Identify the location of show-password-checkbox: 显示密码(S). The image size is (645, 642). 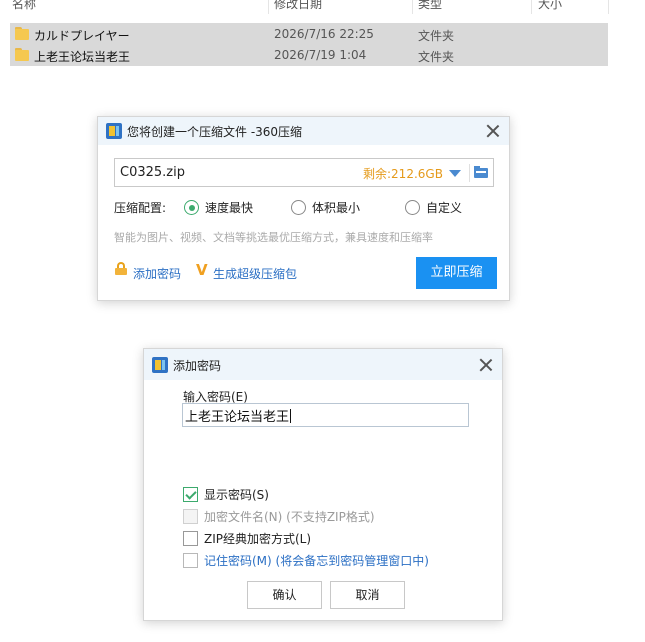
(226, 494).